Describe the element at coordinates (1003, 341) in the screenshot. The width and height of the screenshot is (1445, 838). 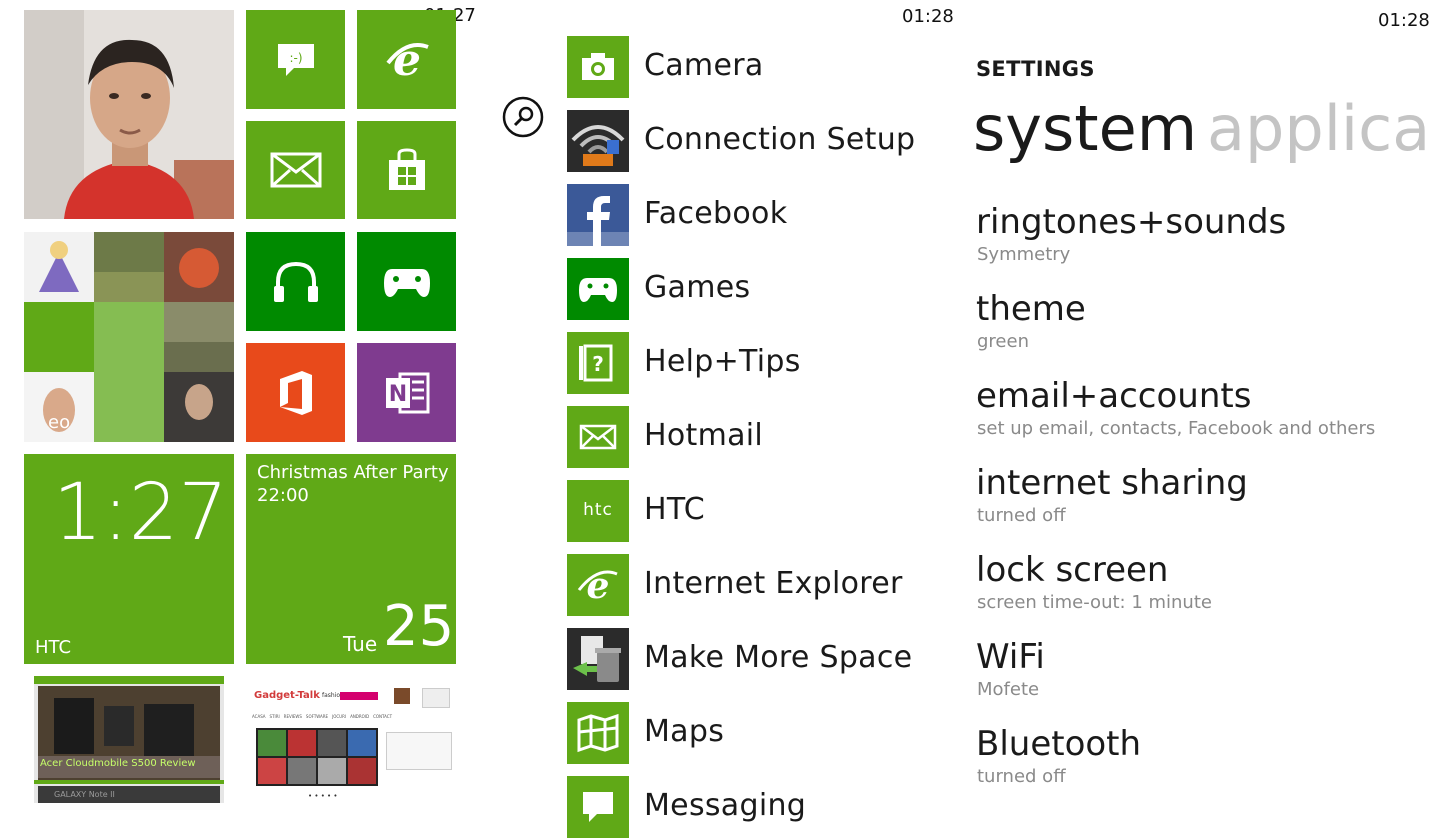
I see `setting-value: green` at that location.